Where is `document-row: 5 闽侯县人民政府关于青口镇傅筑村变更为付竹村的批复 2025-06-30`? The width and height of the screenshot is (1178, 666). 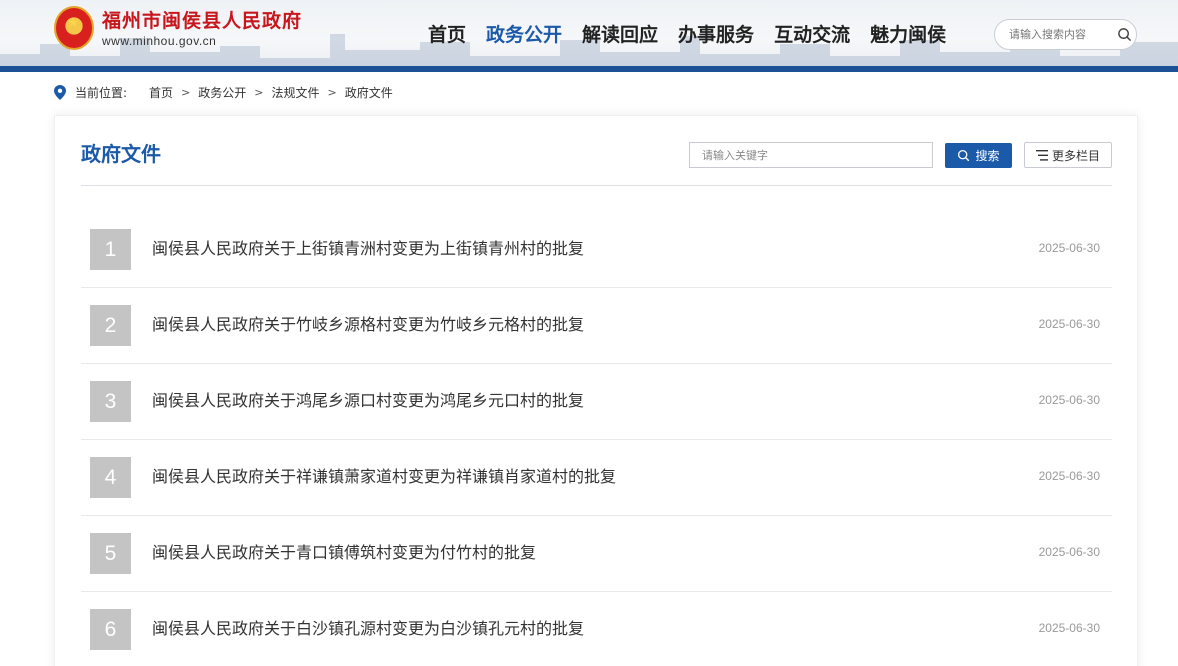
document-row: 5 闽侯县人民政府关于青口镇傅筑村变更为付竹村的批复 2025-06-30 is located at coordinates (596, 554).